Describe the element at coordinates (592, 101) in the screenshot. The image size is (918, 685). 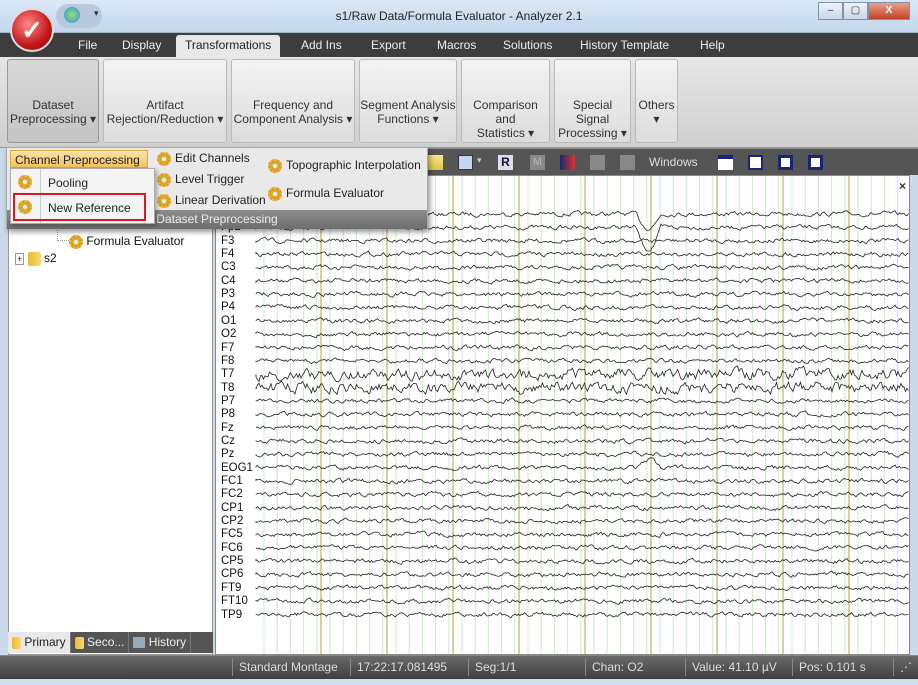
I see `special-signal-processing-button: Special Signal Processing ▾` at that location.